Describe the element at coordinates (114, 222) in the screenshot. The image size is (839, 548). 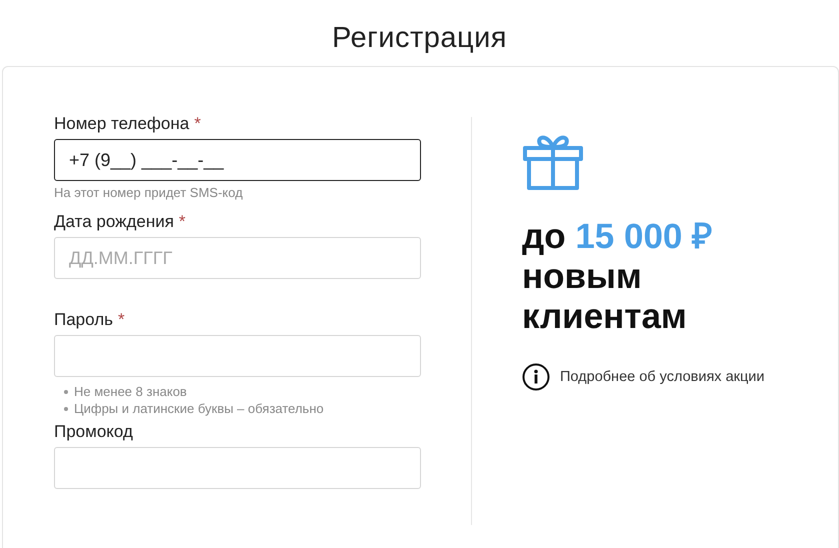
I see `field-label: Дата рождения` at that location.